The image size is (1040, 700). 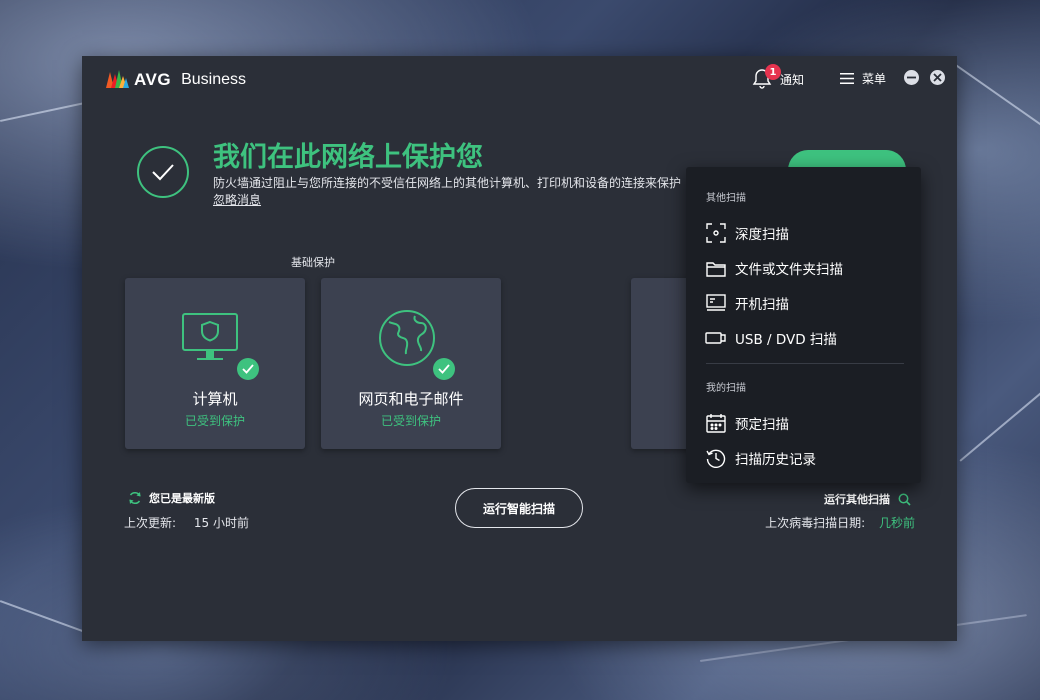 What do you see at coordinates (716, 423) in the screenshot?
I see `calendar-icon` at bounding box center [716, 423].